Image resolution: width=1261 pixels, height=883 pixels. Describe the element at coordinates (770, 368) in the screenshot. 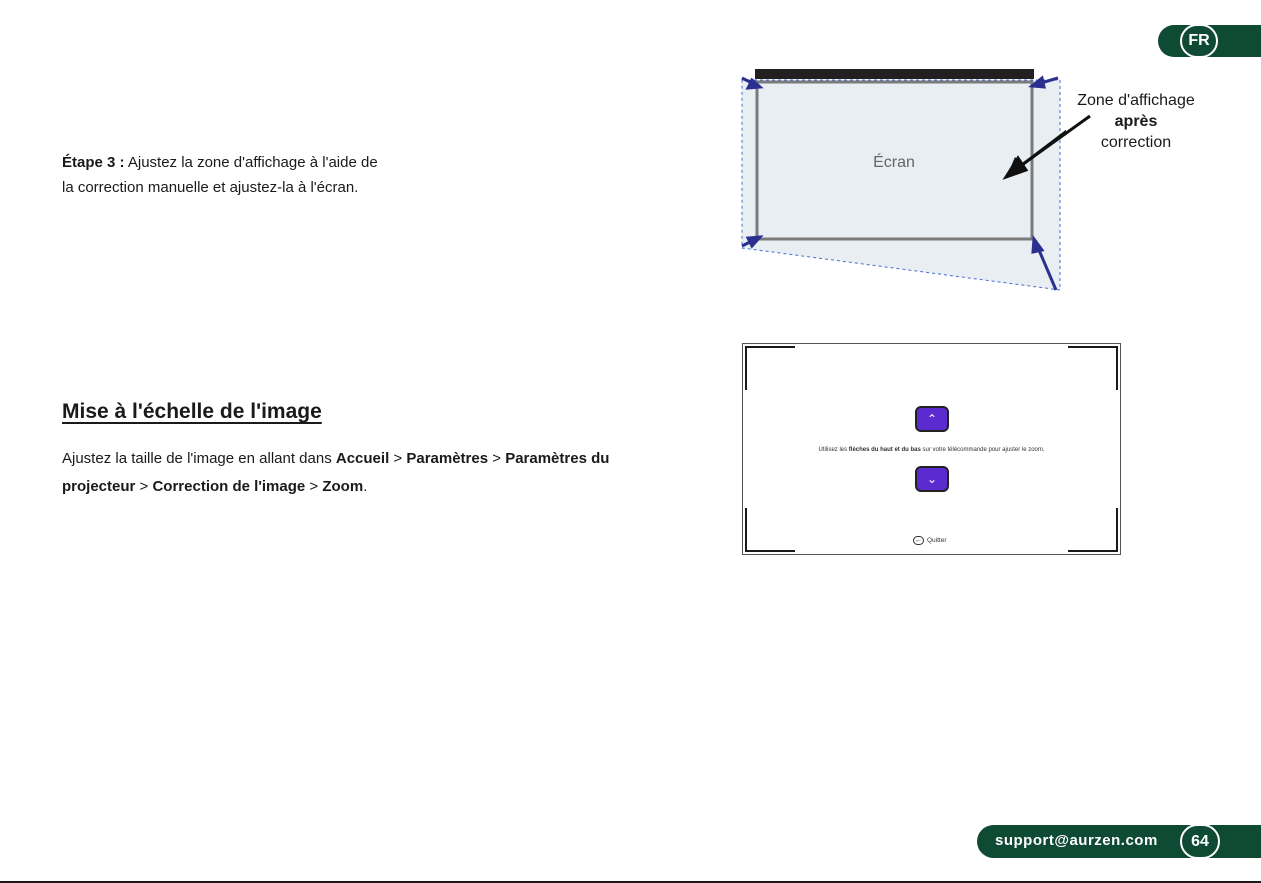

I see `frame-corner-top-left` at that location.